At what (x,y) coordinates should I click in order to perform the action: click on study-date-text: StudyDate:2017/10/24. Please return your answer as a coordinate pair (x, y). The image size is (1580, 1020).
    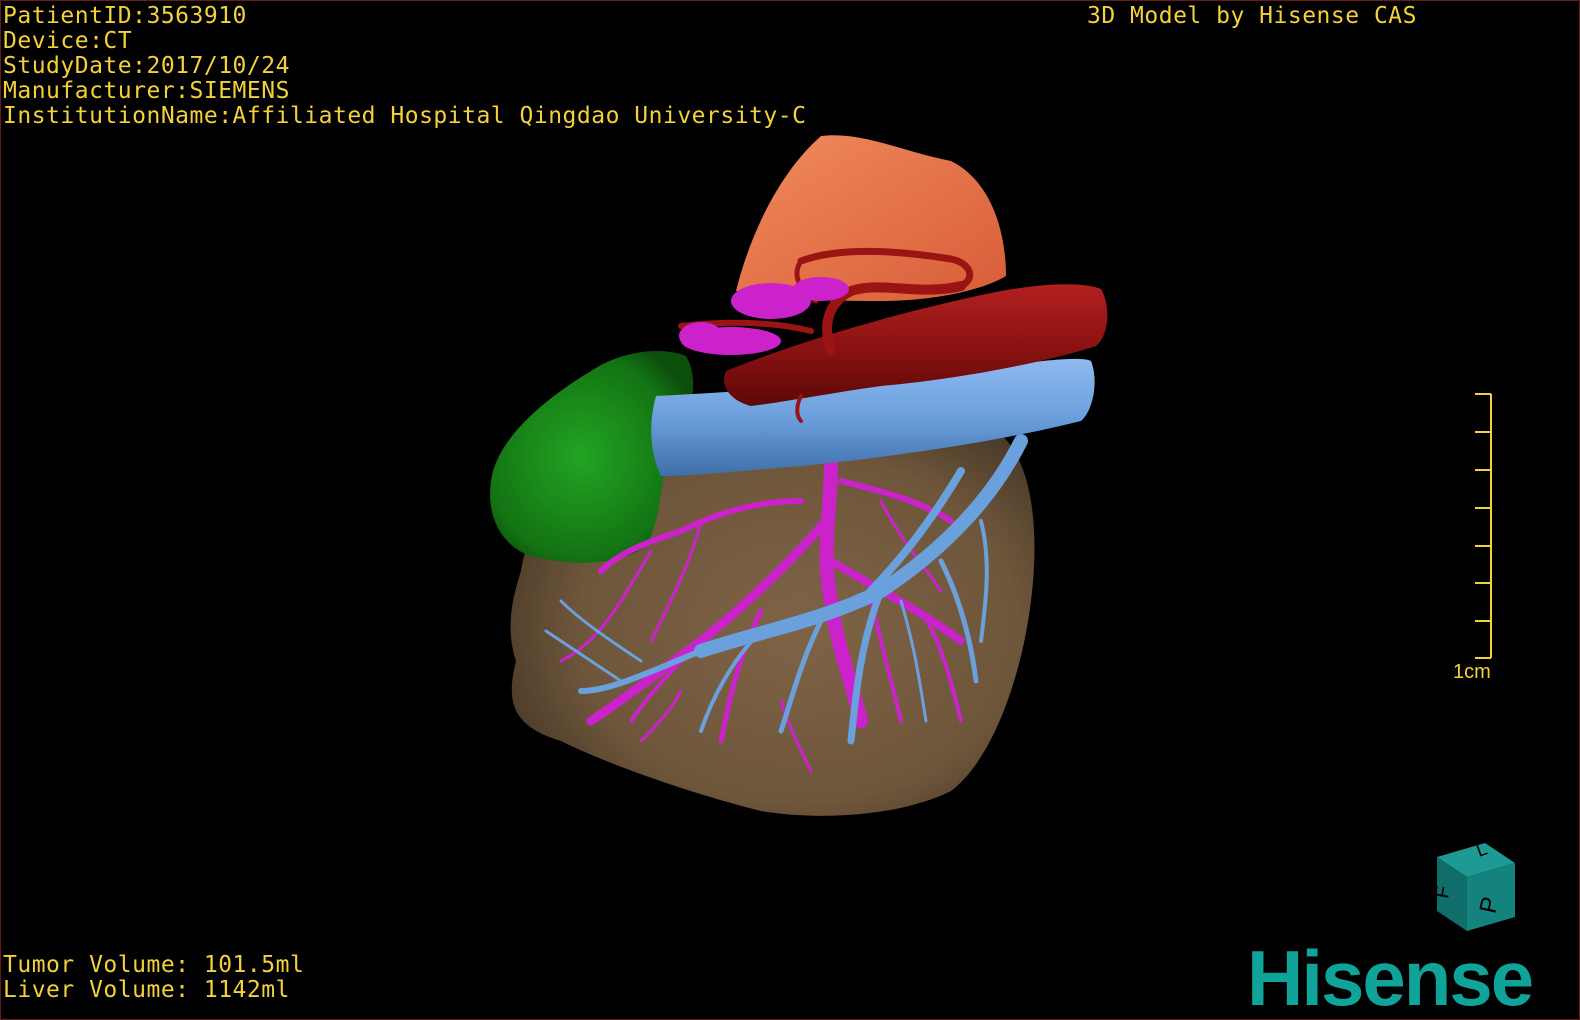
    Looking at the image, I should click on (146, 66).